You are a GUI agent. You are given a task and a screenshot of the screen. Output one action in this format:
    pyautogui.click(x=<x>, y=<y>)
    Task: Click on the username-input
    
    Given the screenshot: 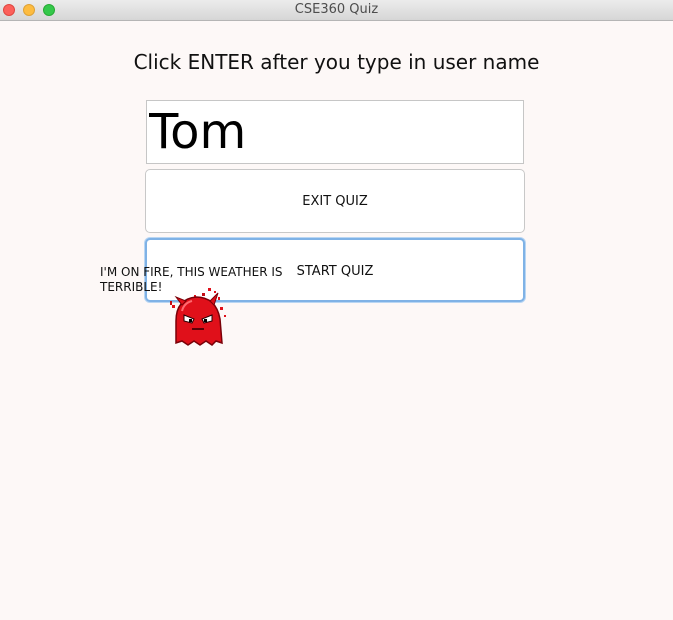 What is the action you would take?
    pyautogui.click(x=335, y=132)
    